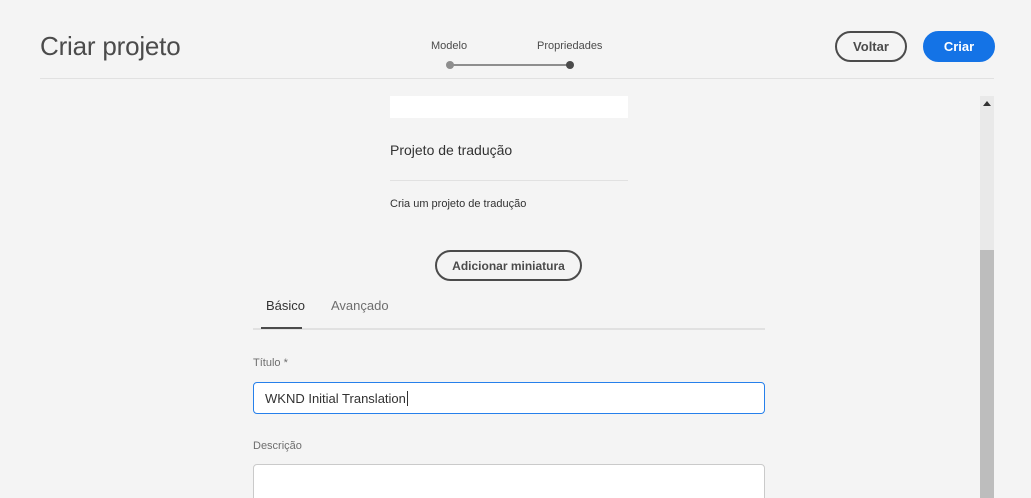  Describe the element at coordinates (987, 374) in the screenshot. I see `scrollbar-thumb` at that location.